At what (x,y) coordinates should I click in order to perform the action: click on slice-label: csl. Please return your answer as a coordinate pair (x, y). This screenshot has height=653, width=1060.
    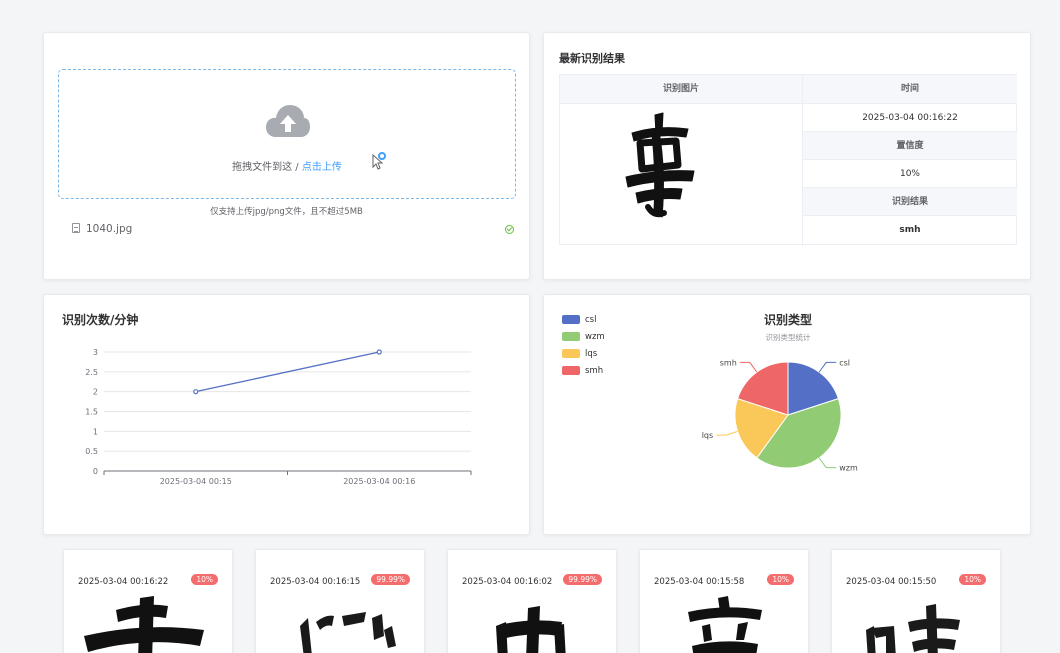
    Looking at the image, I should click on (844, 362).